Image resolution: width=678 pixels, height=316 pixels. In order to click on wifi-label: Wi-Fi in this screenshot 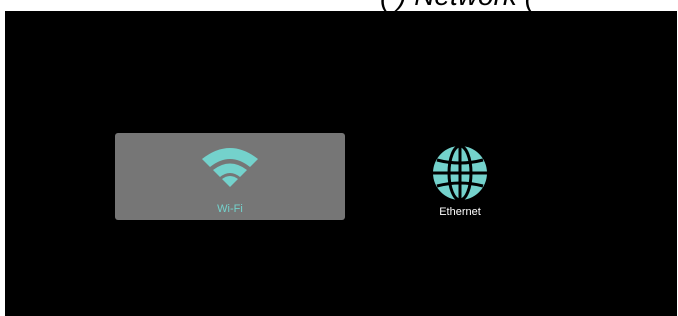, I will do `click(230, 209)`.